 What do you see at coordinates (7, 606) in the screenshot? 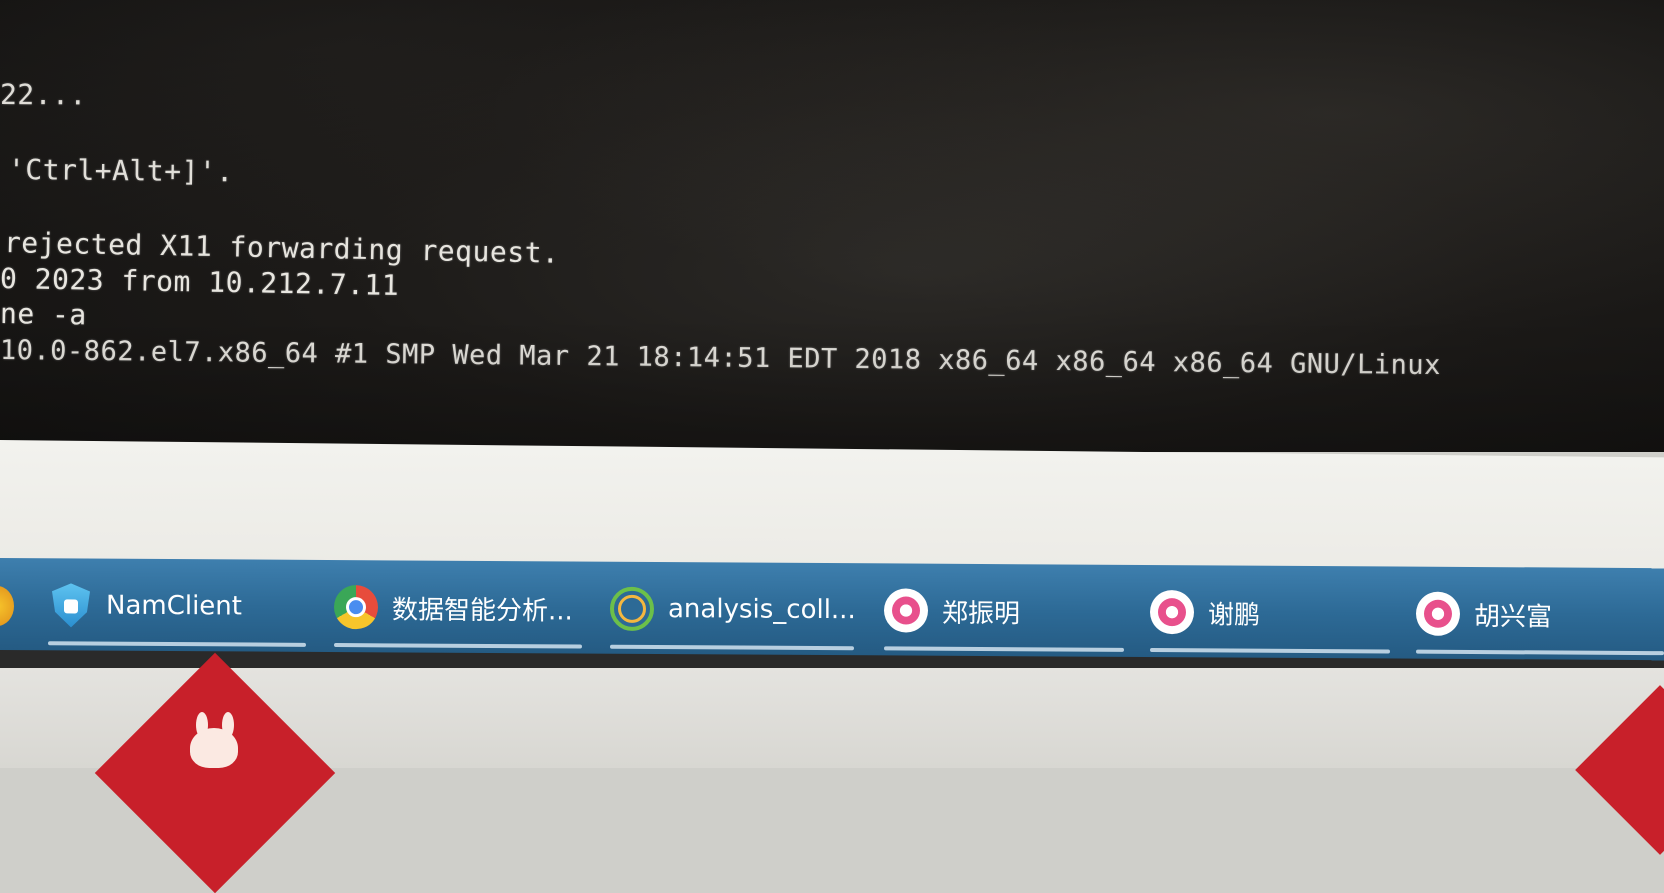
I see `app-icon` at bounding box center [7, 606].